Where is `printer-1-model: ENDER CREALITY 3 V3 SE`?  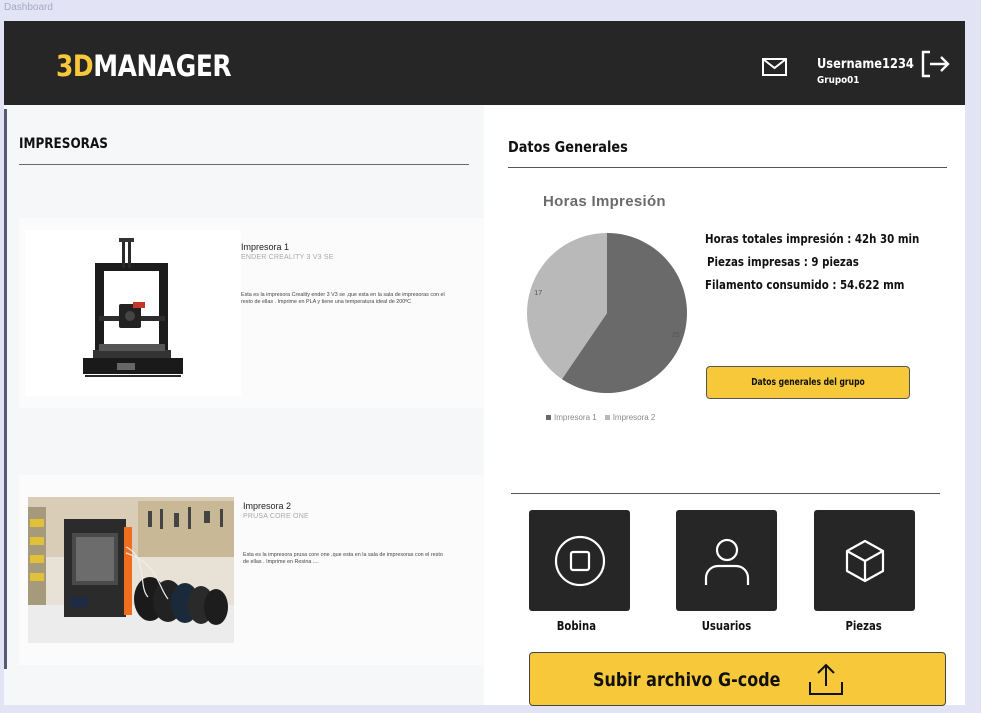 printer-1-model: ENDER CREALITY 3 V3 SE is located at coordinates (287, 257).